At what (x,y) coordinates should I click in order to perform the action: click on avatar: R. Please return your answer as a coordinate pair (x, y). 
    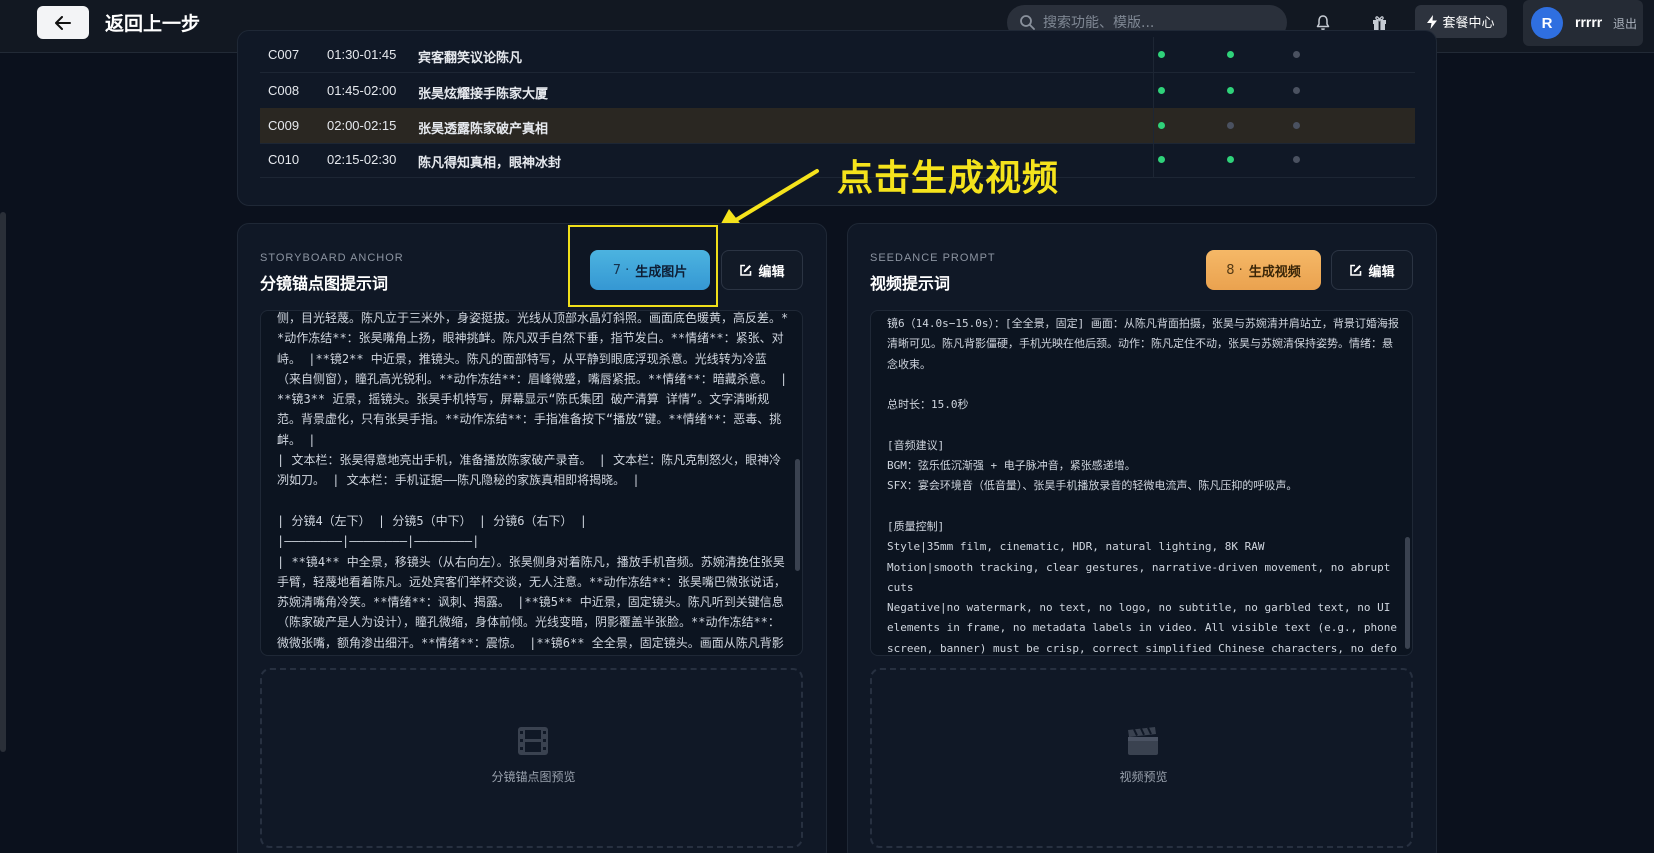
    Looking at the image, I should click on (1547, 23).